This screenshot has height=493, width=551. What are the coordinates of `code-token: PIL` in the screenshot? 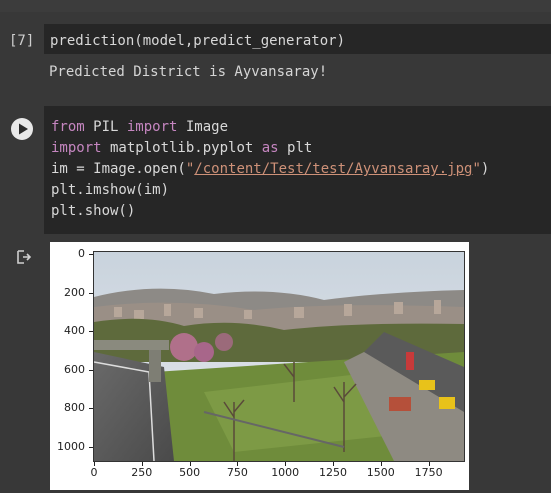 It's located at (105, 127).